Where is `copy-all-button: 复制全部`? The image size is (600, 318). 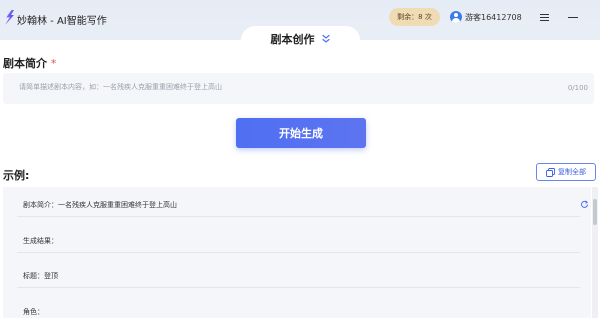
copy-all-button: 复制全部 is located at coordinates (566, 172).